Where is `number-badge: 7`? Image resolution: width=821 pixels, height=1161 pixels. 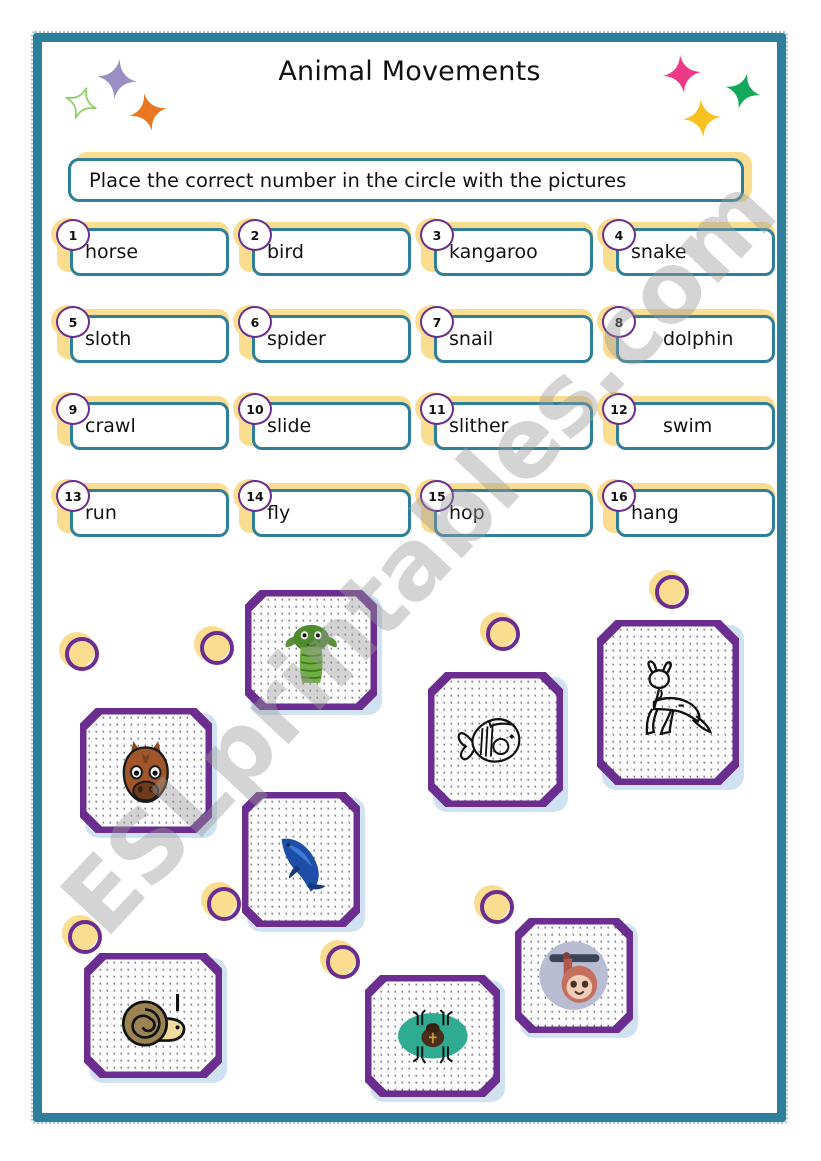 number-badge: 7 is located at coordinates (437, 322).